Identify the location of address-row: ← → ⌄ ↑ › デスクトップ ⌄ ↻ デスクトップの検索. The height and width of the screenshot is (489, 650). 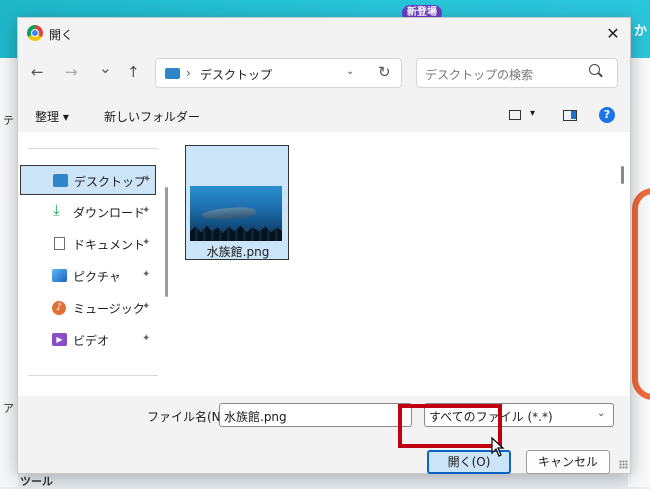
(324, 74).